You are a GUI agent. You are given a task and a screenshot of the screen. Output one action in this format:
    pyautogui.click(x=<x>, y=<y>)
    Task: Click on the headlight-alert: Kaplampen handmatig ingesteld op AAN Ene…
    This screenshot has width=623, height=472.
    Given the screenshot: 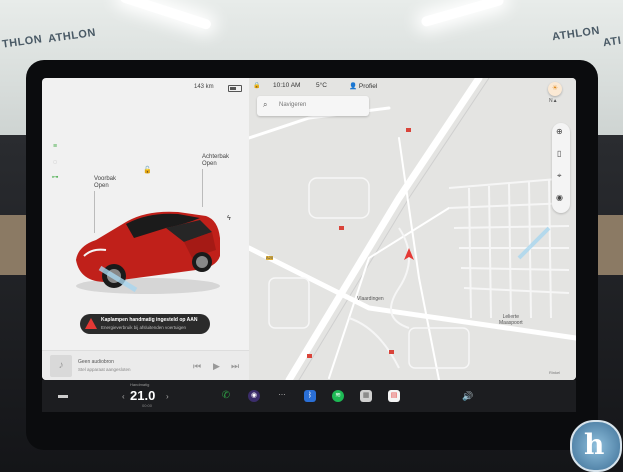 What is the action you would take?
    pyautogui.click(x=145, y=324)
    